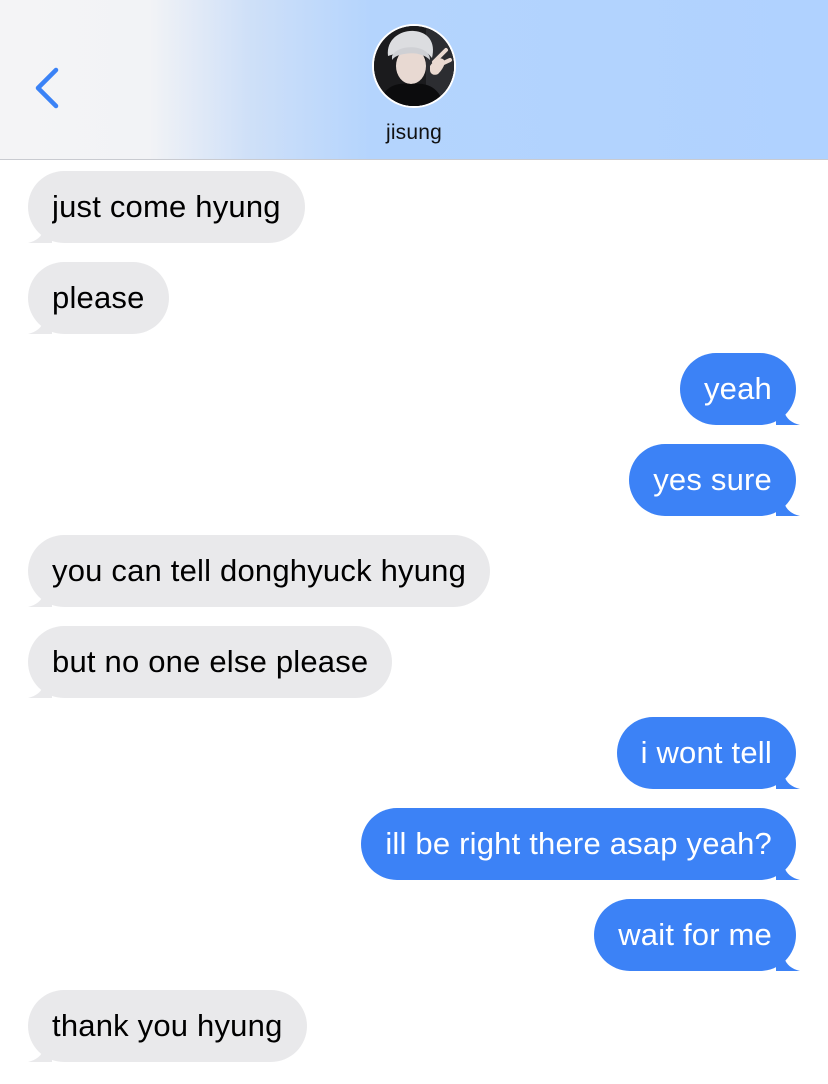 The width and height of the screenshot is (828, 1084). I want to click on back-button, so click(48, 88).